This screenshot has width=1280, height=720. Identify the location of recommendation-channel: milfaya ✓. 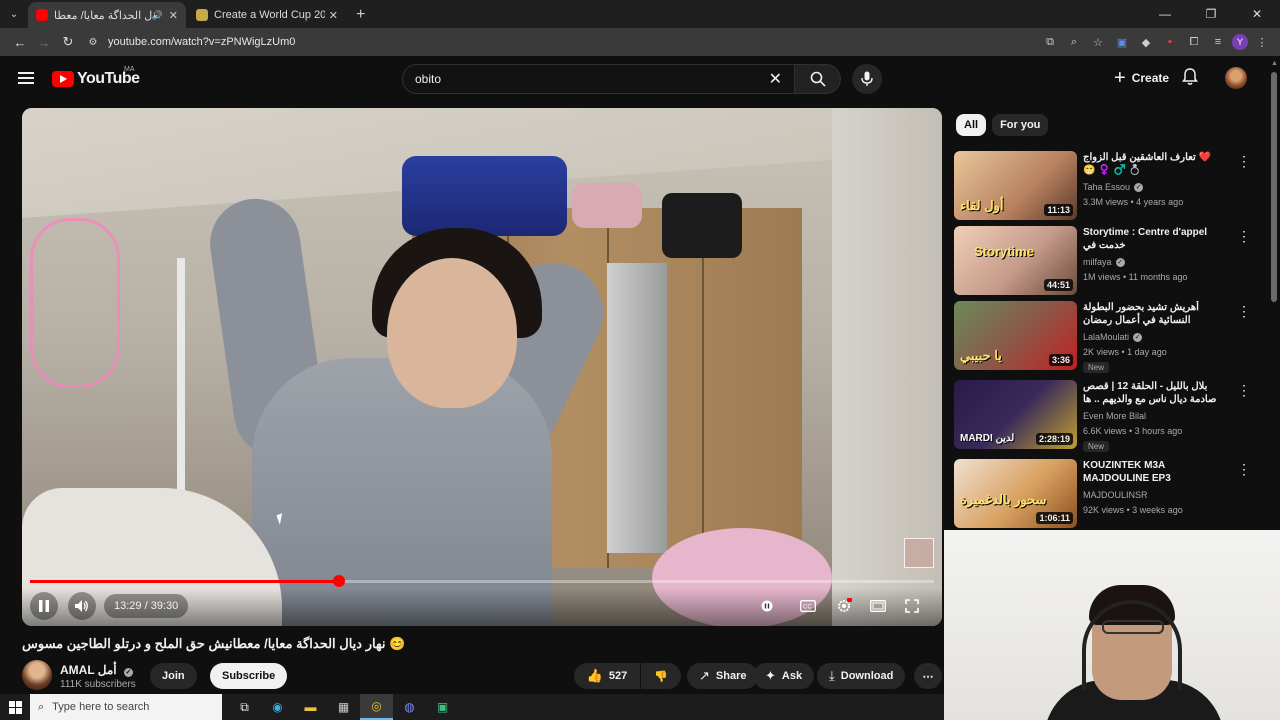
(1104, 262).